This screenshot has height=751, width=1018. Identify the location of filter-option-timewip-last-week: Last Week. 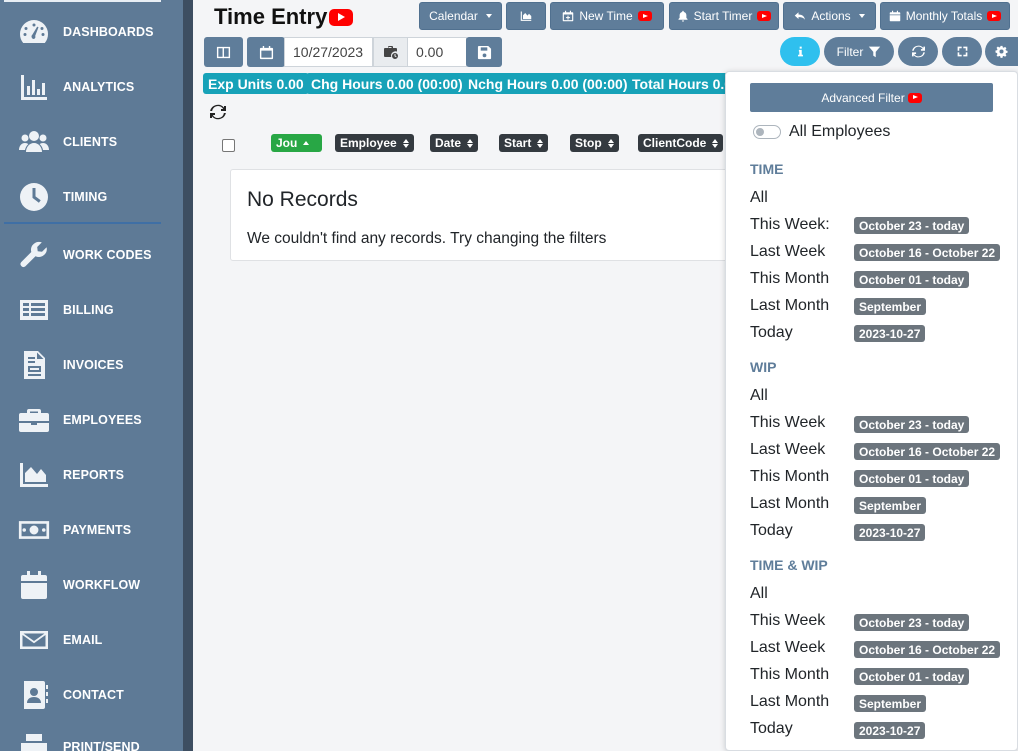
(787, 648).